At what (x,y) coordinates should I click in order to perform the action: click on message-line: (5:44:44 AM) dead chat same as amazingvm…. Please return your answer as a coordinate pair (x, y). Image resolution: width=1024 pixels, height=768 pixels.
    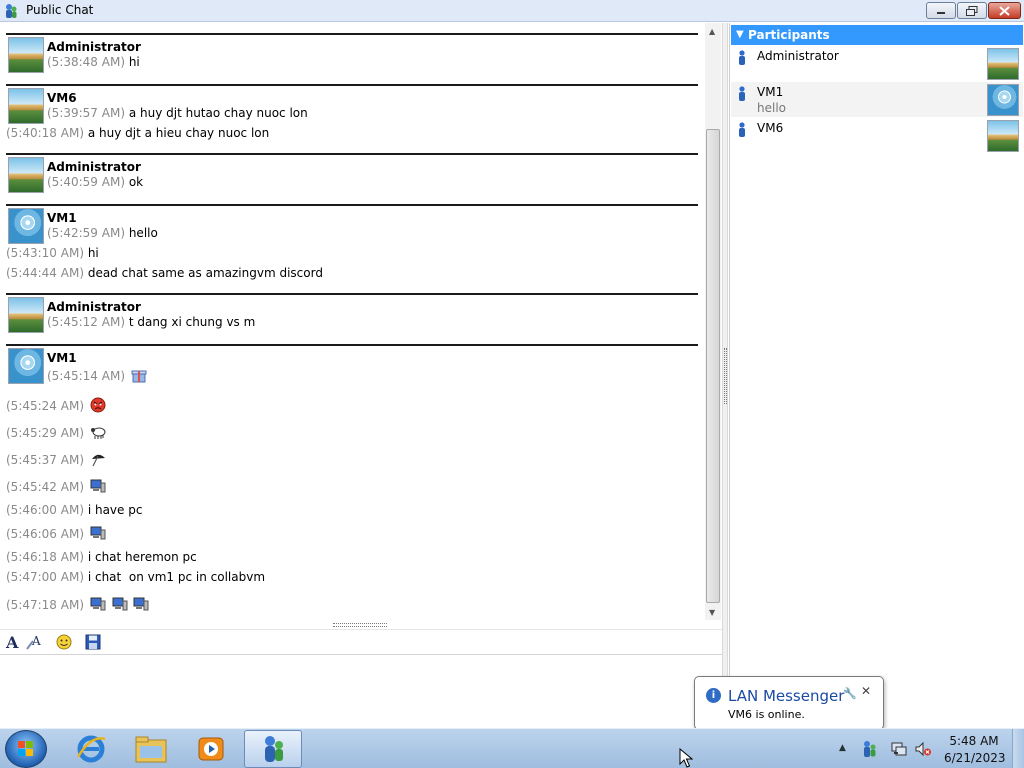
    Looking at the image, I should click on (164, 273).